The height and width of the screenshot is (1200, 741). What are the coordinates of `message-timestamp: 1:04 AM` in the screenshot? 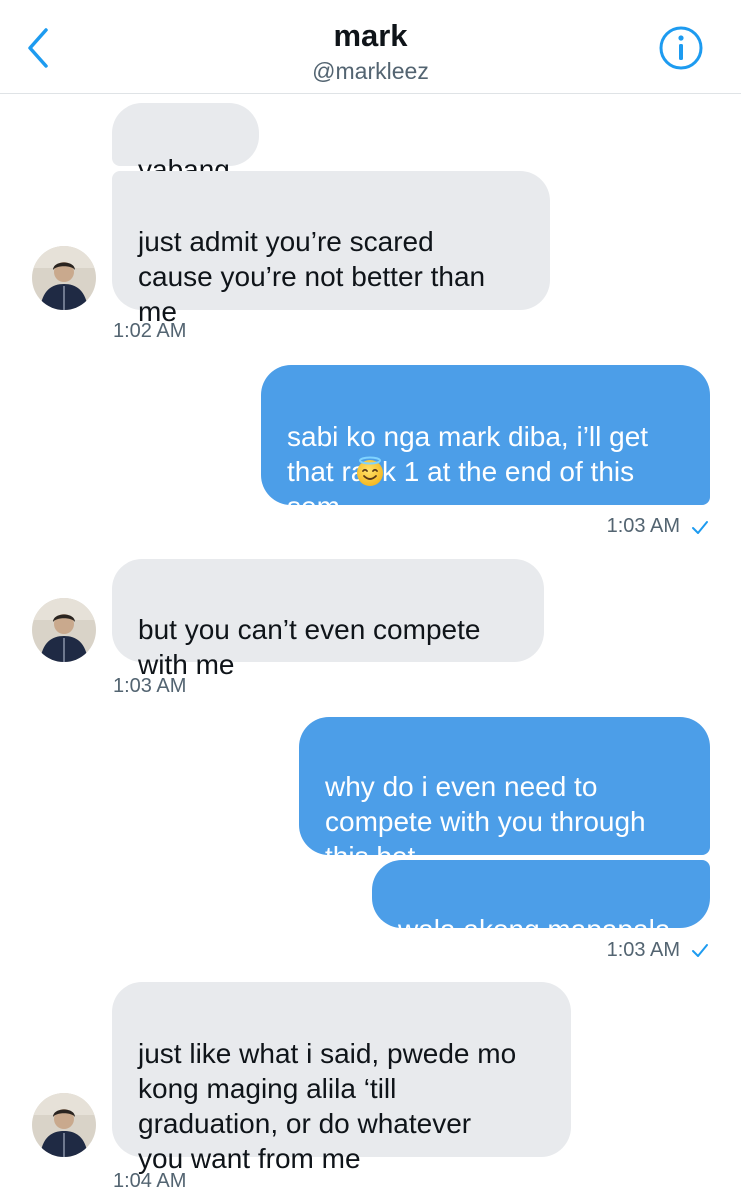 It's located at (150, 1181).